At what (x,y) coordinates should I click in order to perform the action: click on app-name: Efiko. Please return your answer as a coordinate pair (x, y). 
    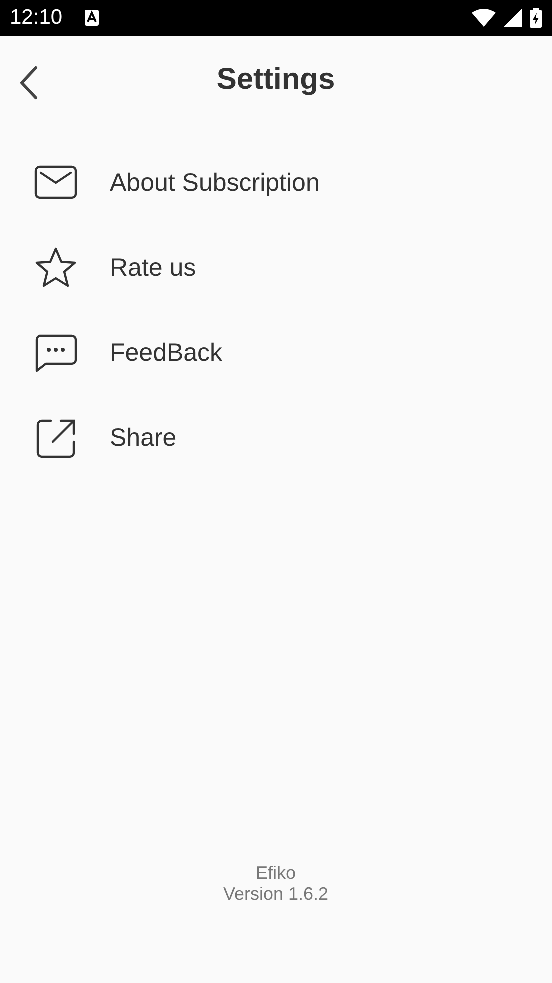
    Looking at the image, I should click on (276, 873).